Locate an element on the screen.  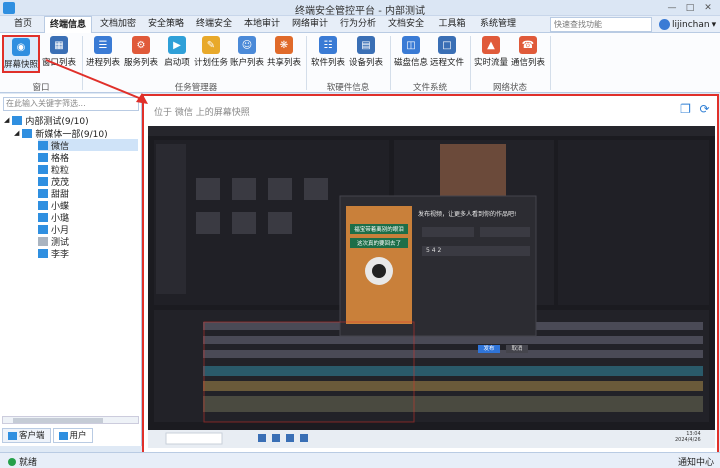
ribbon-divider is located at coordinates (550, 63).